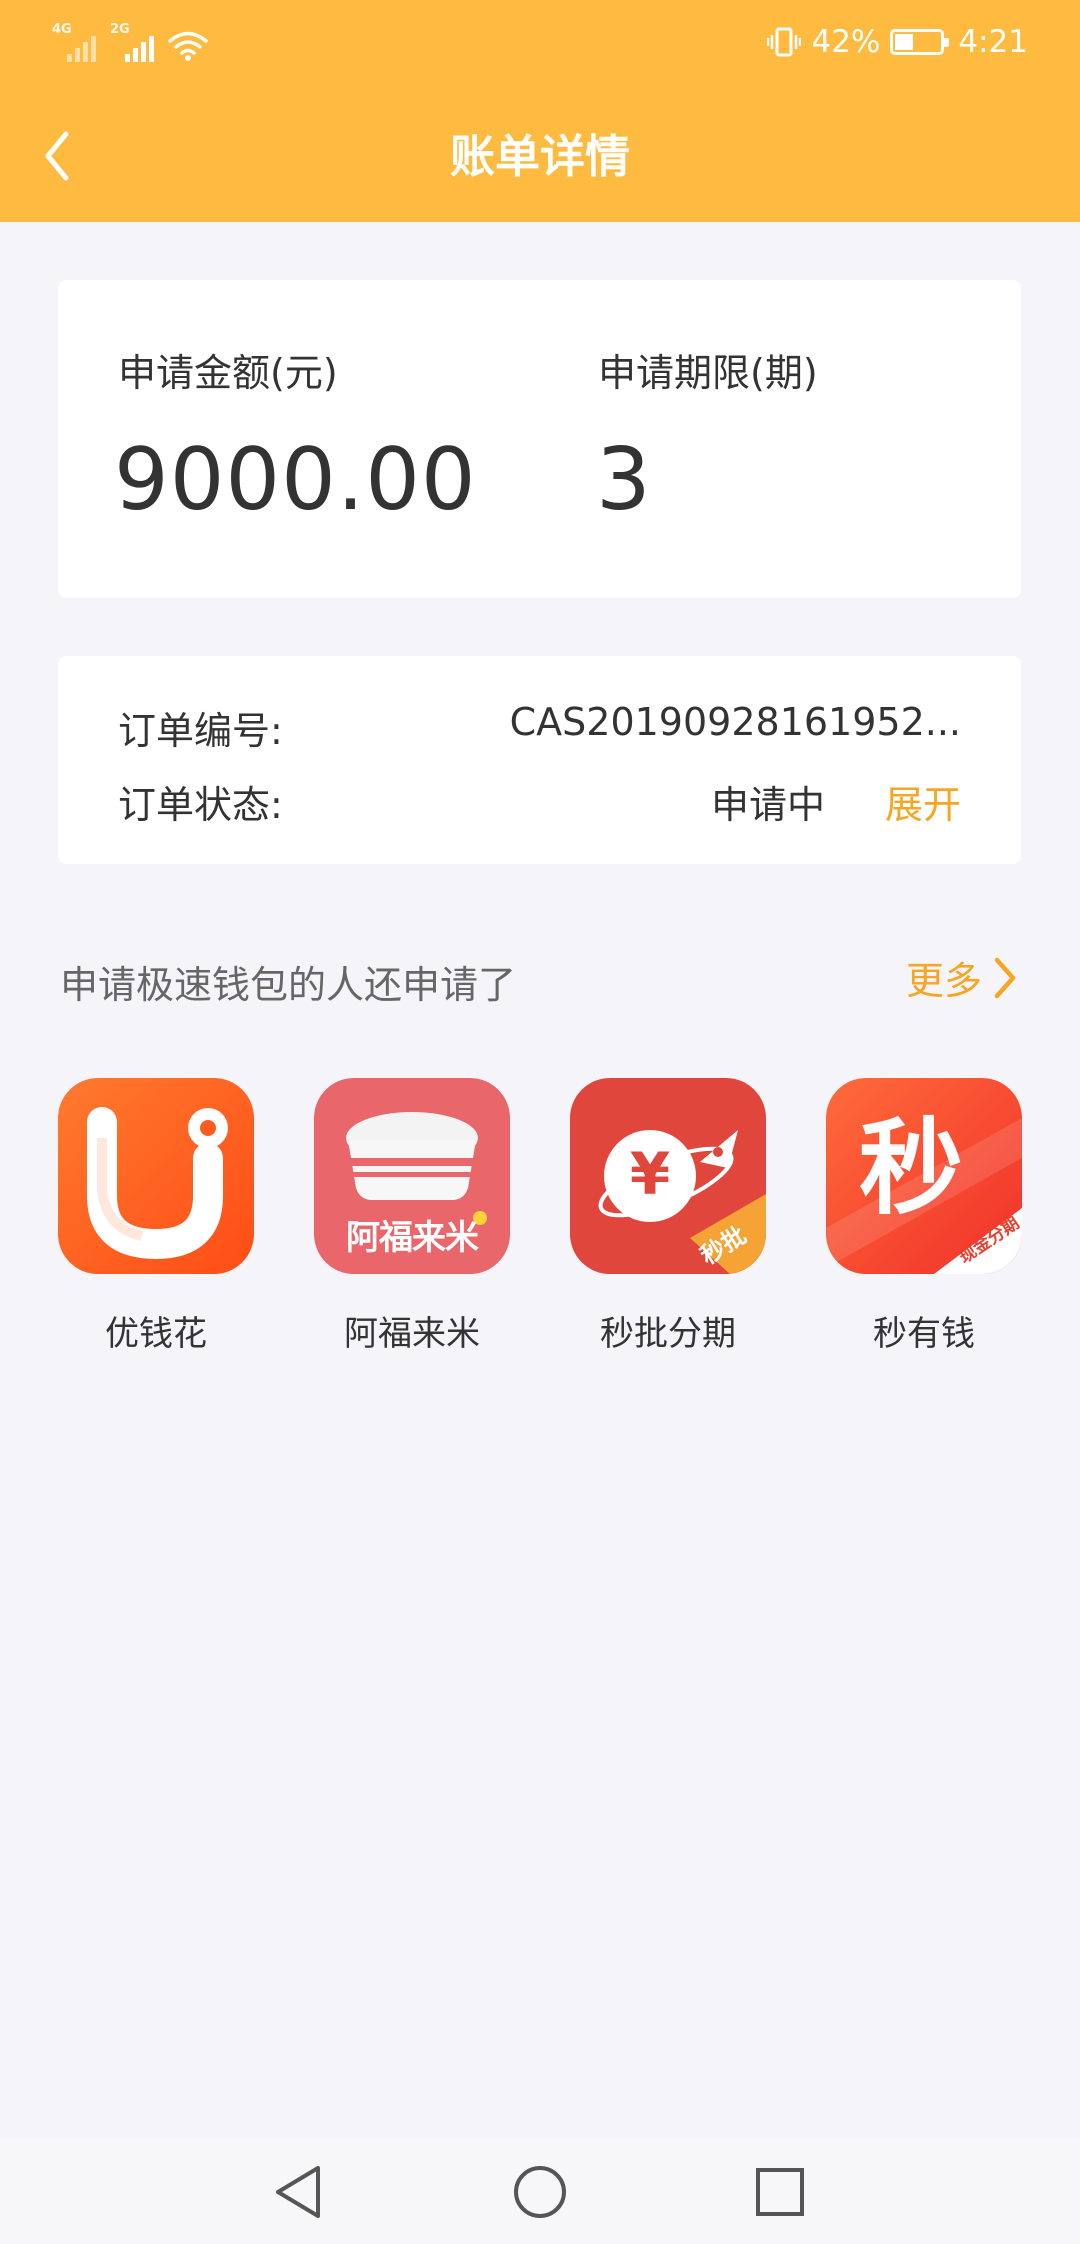  Describe the element at coordinates (188, 46) in the screenshot. I see `wifi-icon` at that location.